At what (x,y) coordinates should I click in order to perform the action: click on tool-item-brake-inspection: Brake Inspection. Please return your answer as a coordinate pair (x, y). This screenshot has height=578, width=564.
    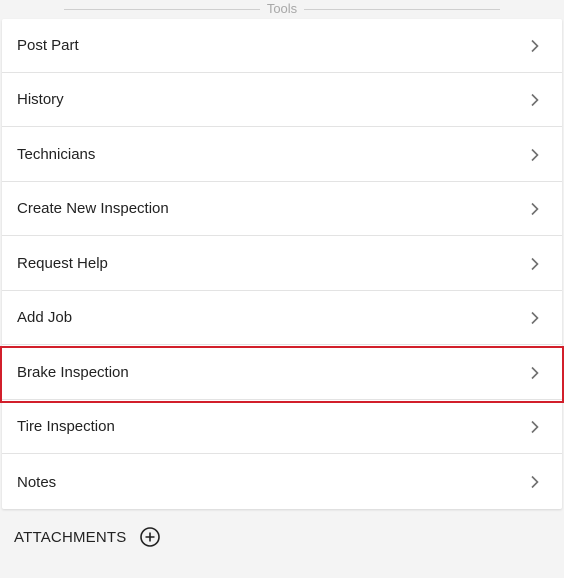
    Looking at the image, I should click on (282, 373).